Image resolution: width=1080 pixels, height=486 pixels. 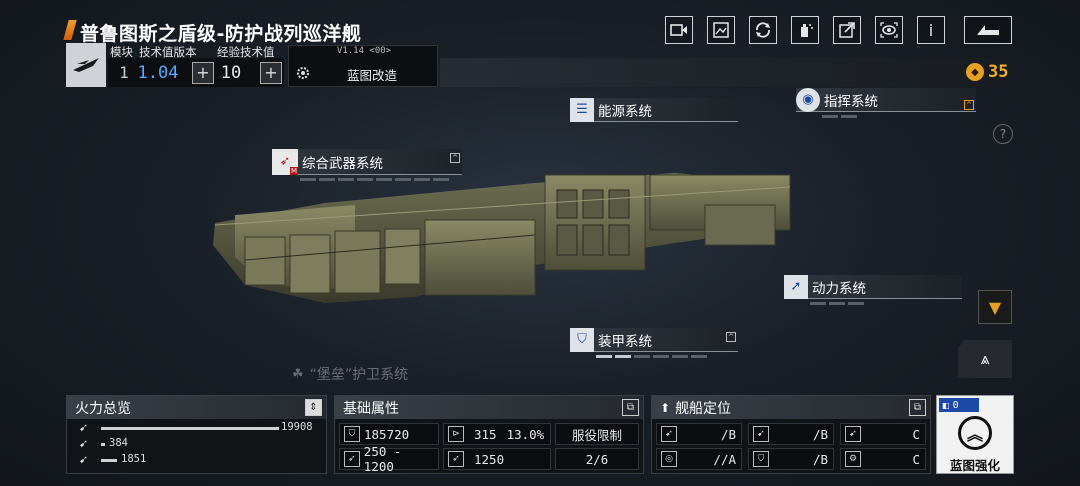 What do you see at coordinates (525, 434) in the screenshot?
I see `armor-percent: 13.0%` at bounding box center [525, 434].